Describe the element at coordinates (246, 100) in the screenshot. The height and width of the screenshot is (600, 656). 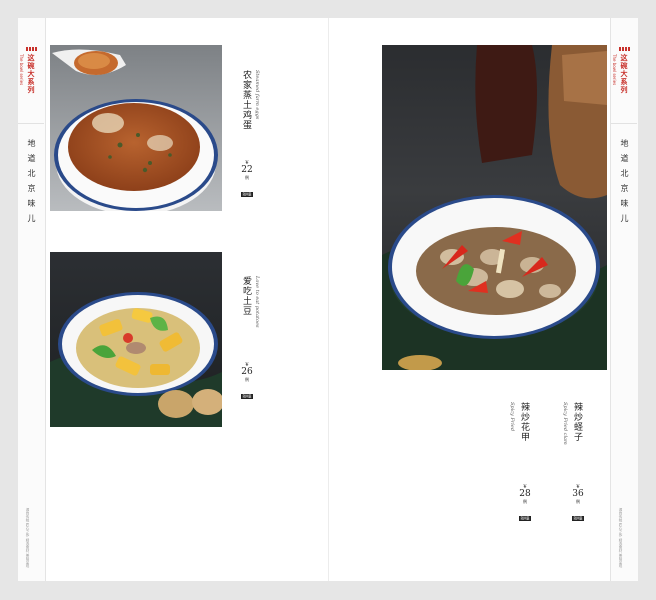
I see `dish-name: 农家蒸土鸡蛋` at that location.